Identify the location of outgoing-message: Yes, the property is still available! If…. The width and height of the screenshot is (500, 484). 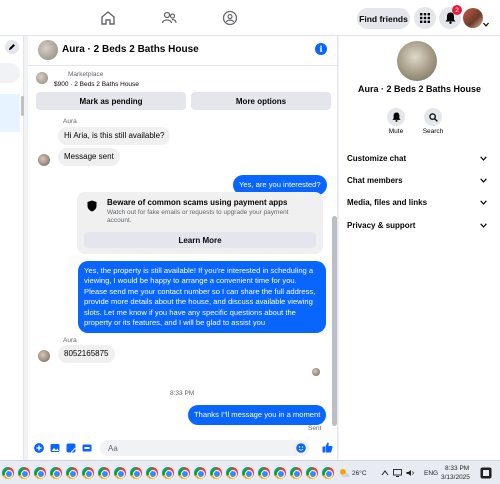
(202, 297).